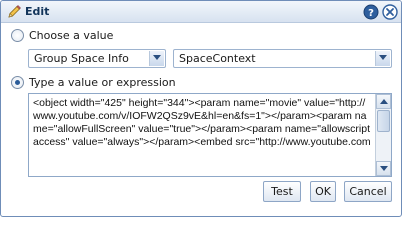 The height and width of the screenshot is (240, 402). What do you see at coordinates (102, 82) in the screenshot?
I see `expression-label: Type a value or expression` at bounding box center [102, 82].